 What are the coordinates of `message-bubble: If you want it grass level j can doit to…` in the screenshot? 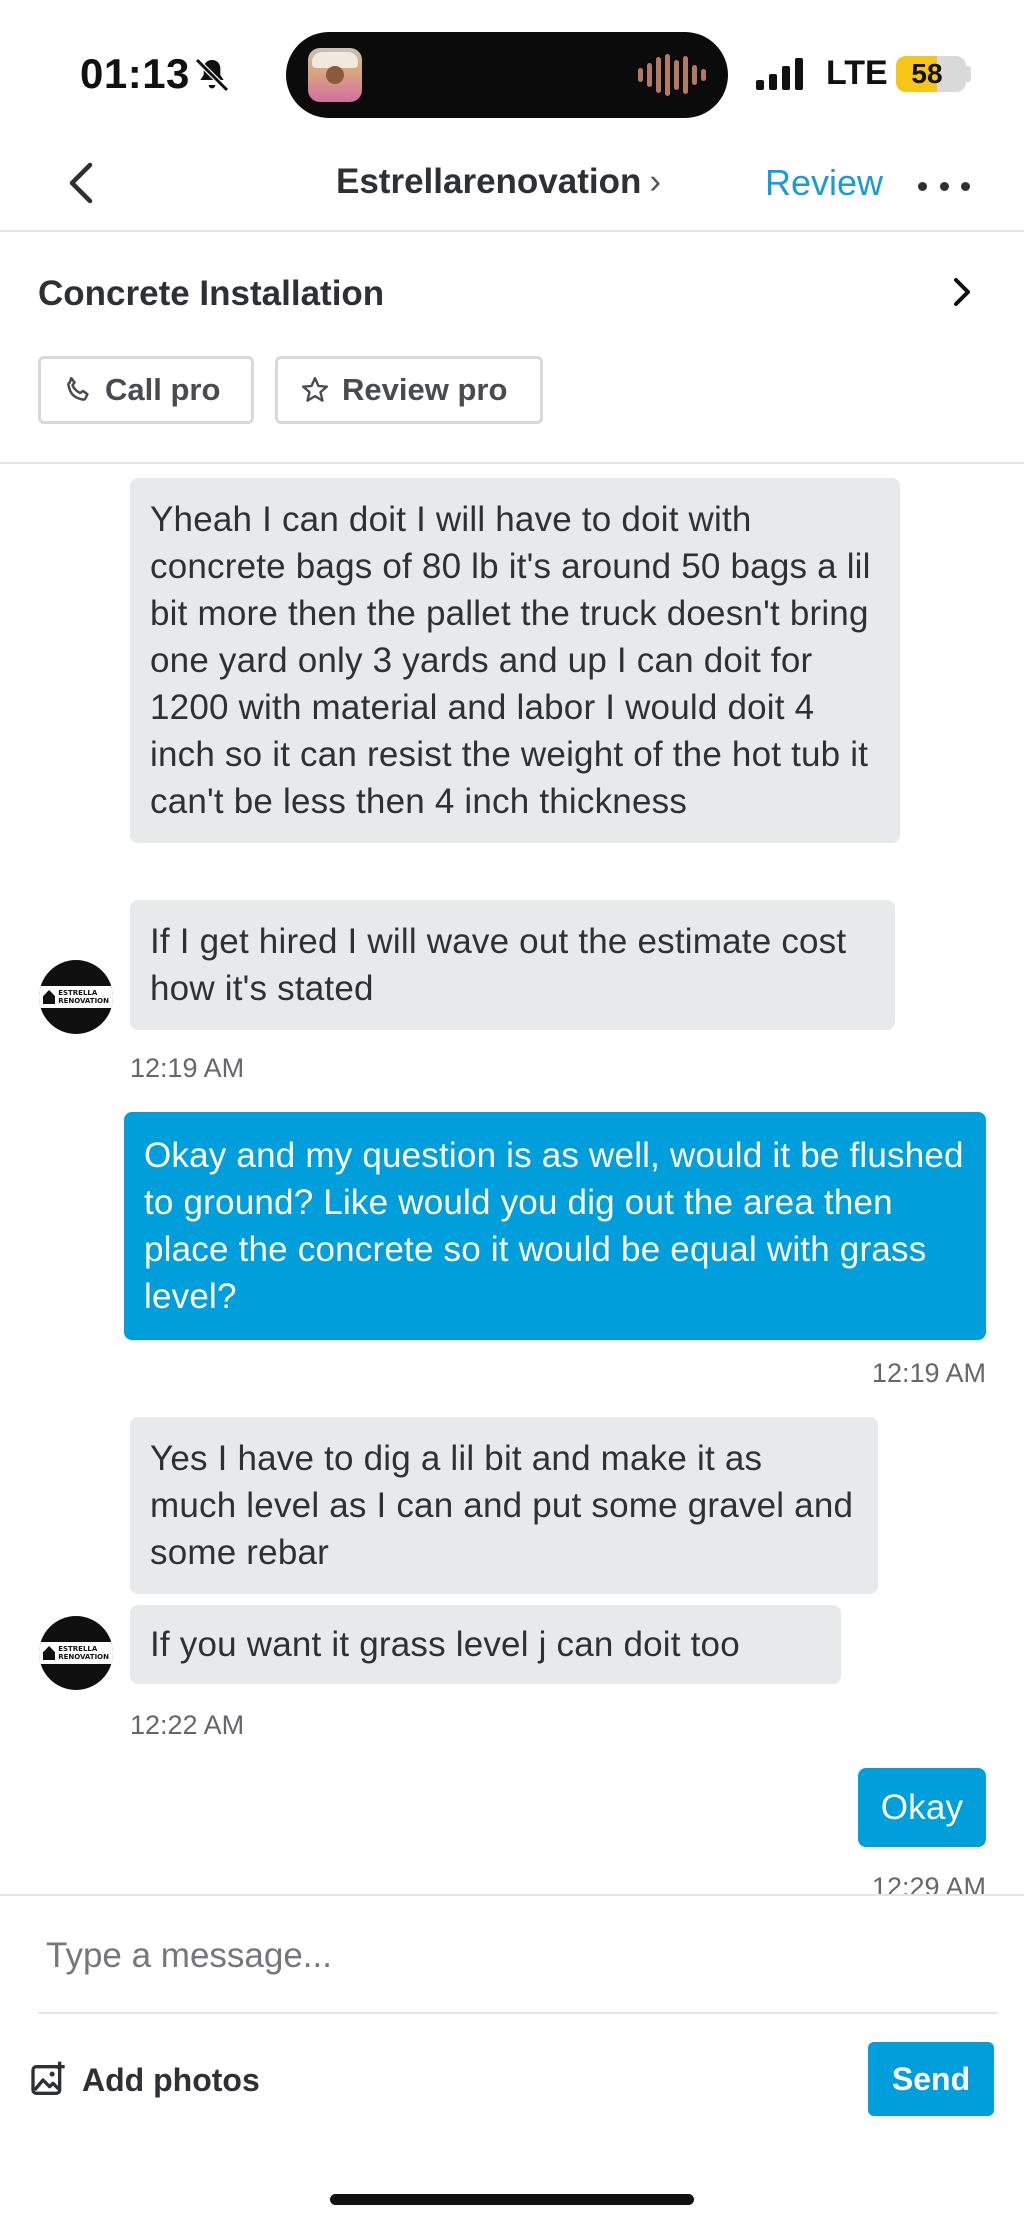 It's located at (485, 1644).